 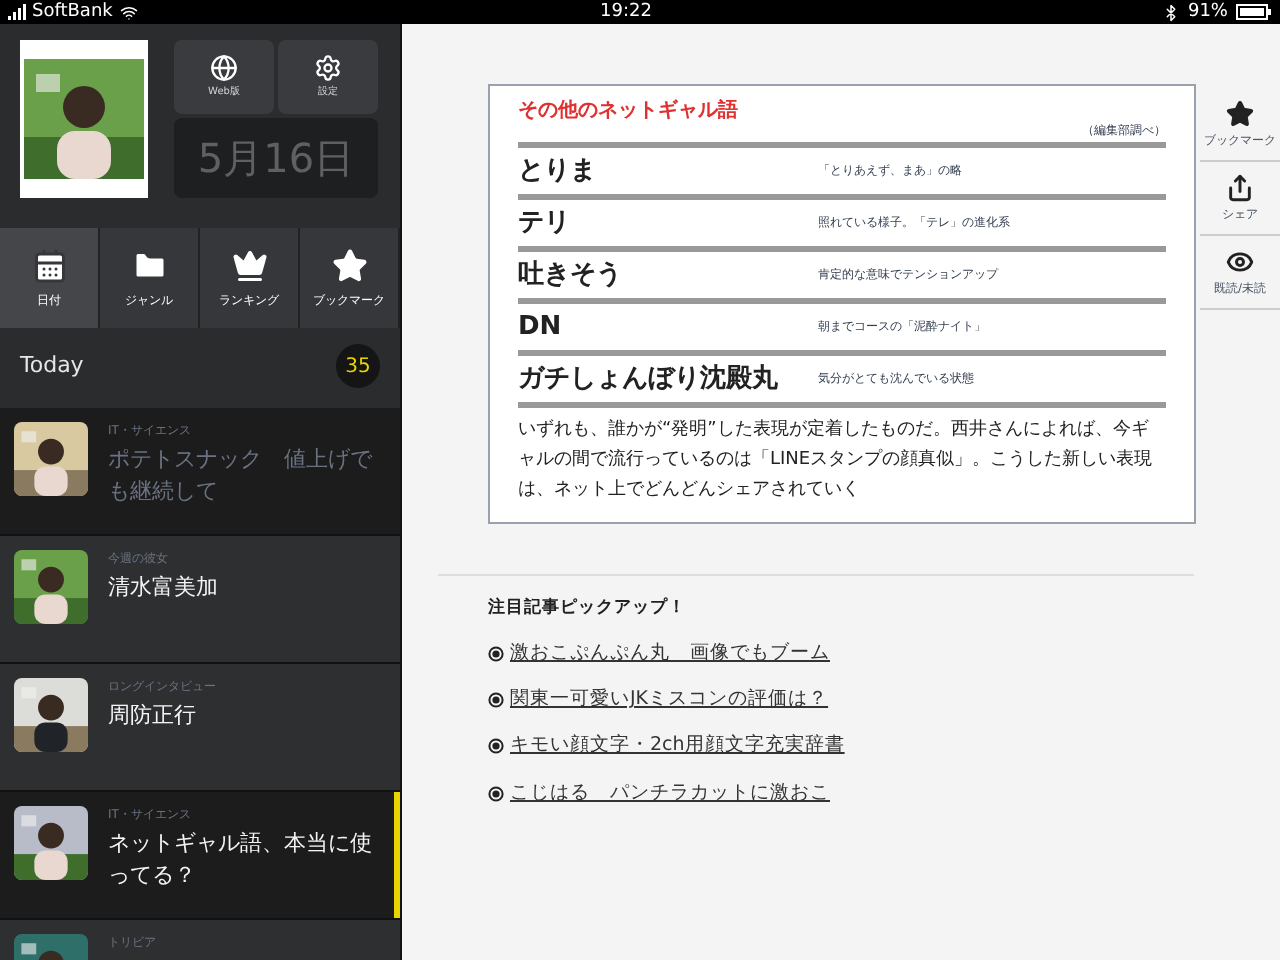 I want to click on share-icon, so click(x=1240, y=187).